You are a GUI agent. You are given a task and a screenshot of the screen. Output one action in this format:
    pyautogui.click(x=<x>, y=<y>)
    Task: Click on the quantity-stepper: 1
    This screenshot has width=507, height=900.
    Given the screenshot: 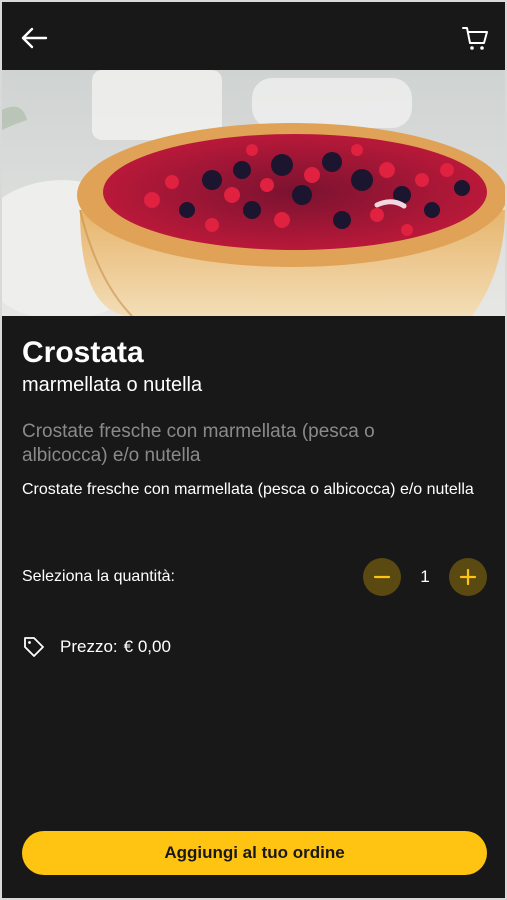 What is the action you would take?
    pyautogui.click(x=425, y=577)
    